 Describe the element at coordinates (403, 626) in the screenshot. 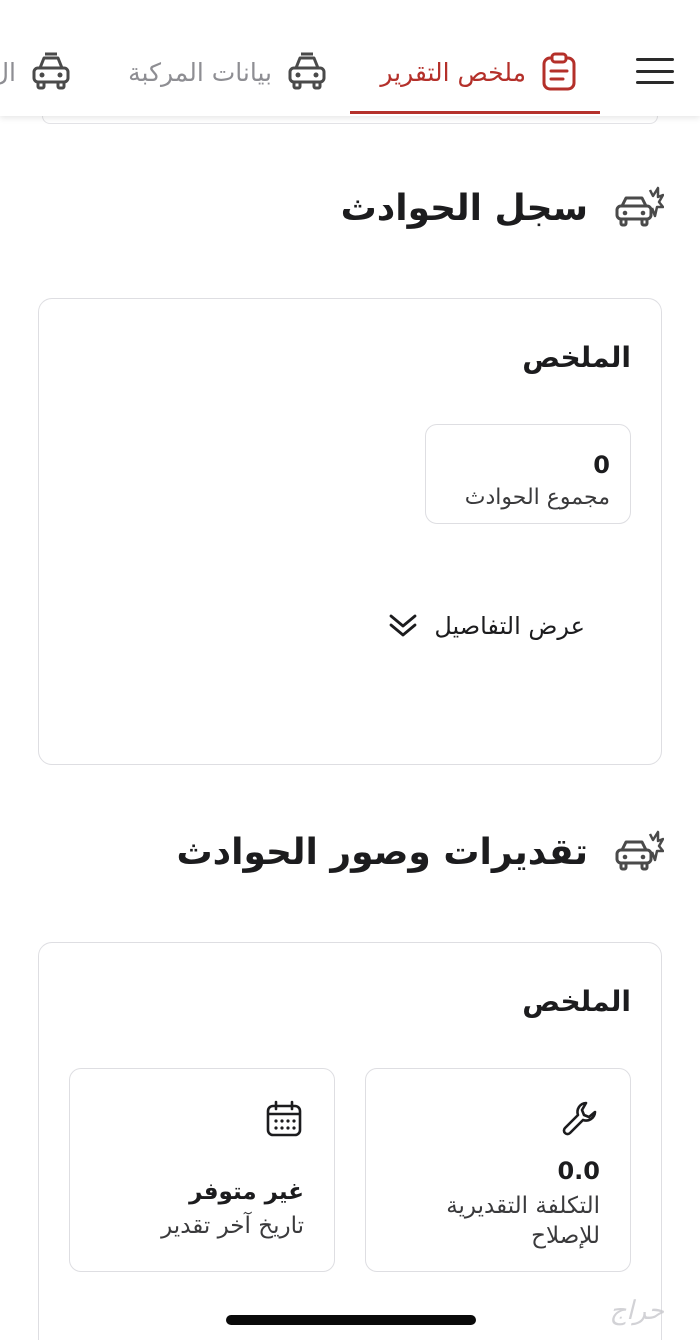

I see `double-chevron-down-icon` at that location.